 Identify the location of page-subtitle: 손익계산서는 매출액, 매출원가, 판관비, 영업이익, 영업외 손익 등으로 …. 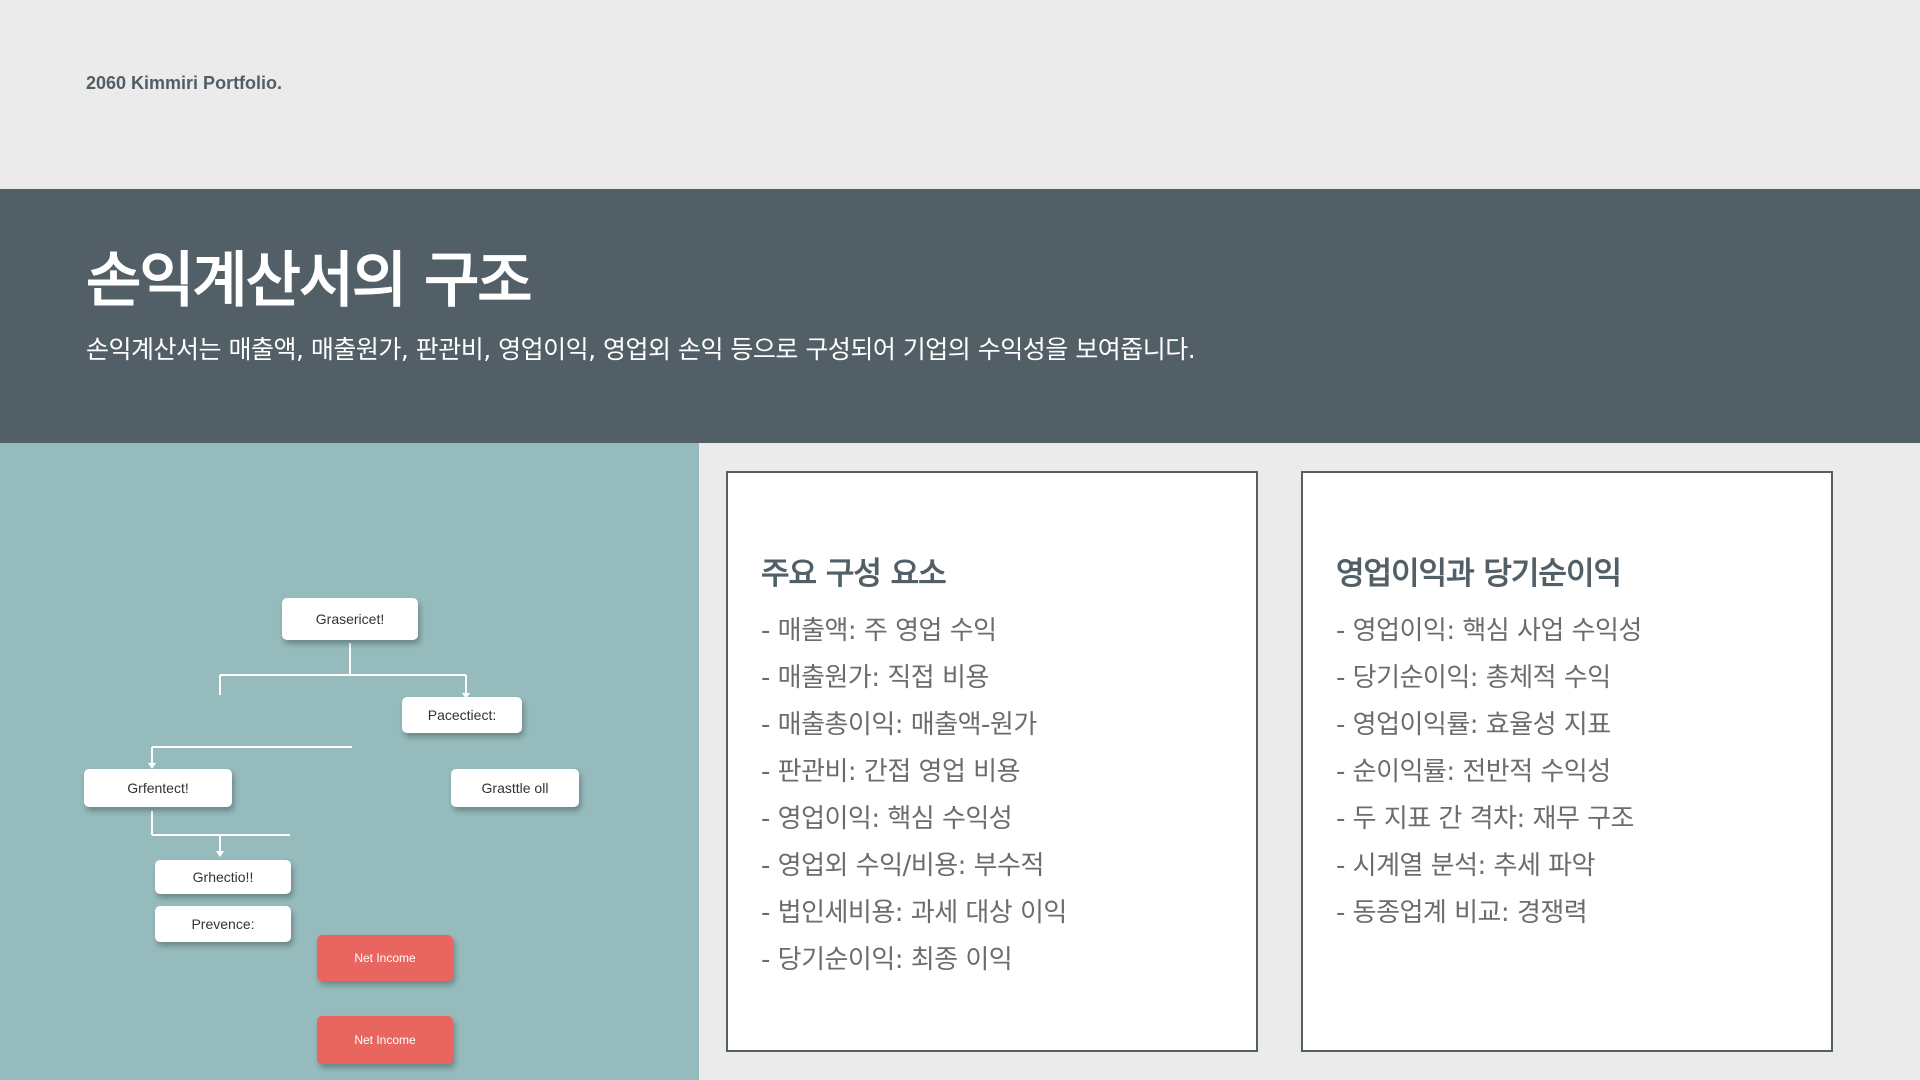
(641, 349).